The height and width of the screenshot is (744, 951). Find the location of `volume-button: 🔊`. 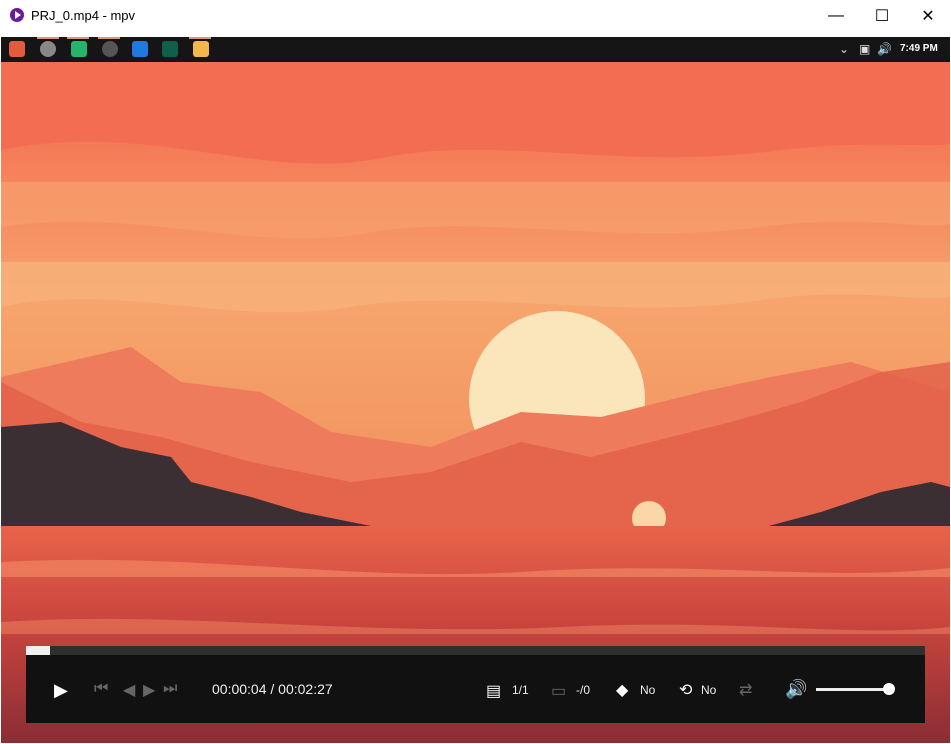

volume-button: 🔊 is located at coordinates (796, 689).